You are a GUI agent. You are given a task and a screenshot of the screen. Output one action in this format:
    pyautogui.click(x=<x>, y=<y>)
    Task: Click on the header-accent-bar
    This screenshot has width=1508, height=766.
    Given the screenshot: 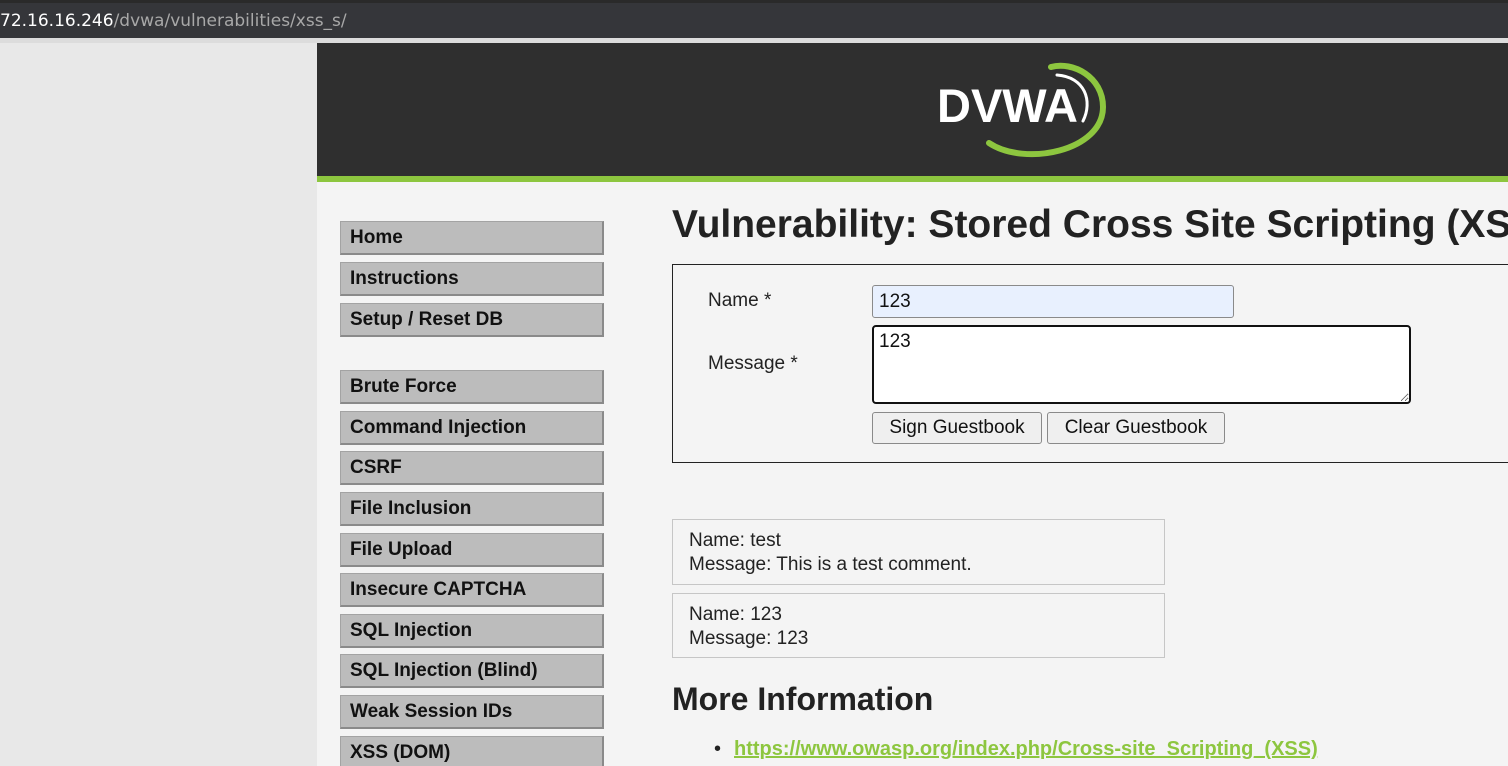 What is the action you would take?
    pyautogui.click(x=912, y=179)
    